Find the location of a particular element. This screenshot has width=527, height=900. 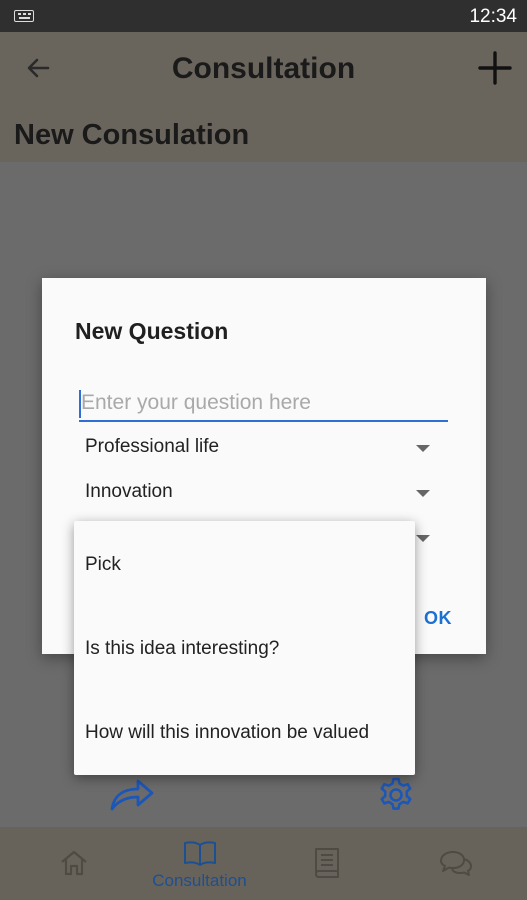

nav-label: Consultation is located at coordinates (199, 880).